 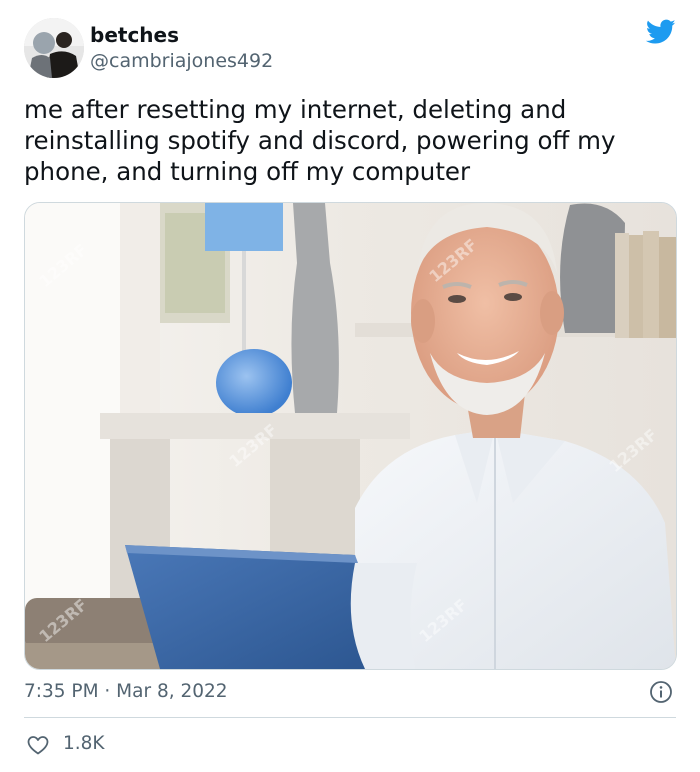 I want to click on like-count: 1.8K, so click(x=84, y=743).